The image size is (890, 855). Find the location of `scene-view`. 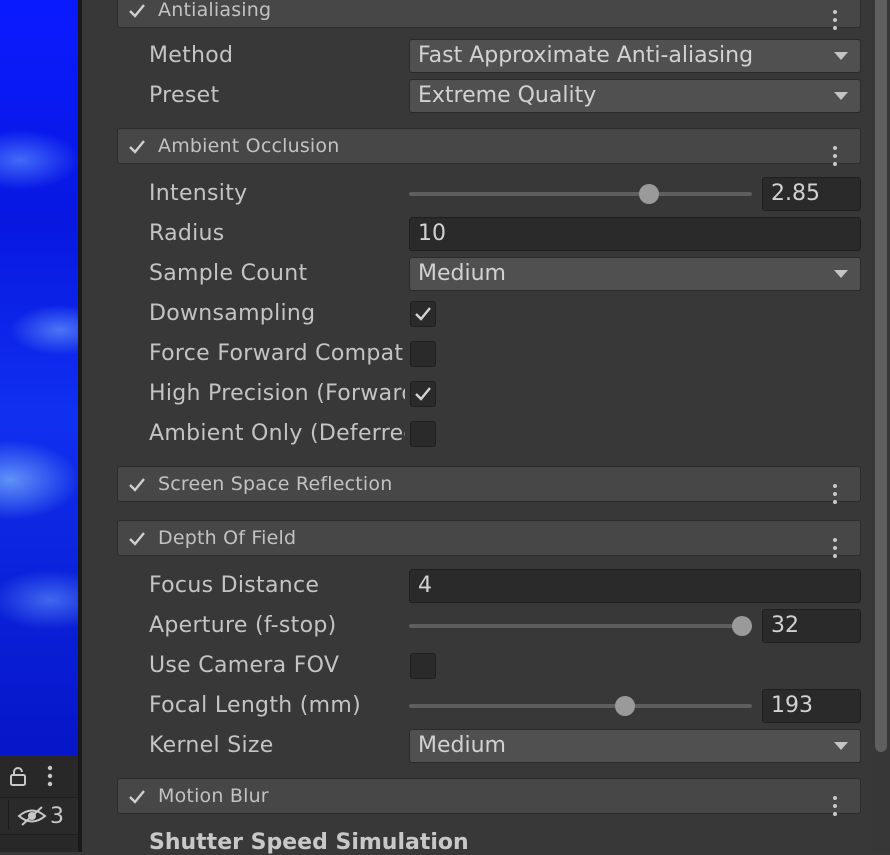

scene-view is located at coordinates (39, 377).